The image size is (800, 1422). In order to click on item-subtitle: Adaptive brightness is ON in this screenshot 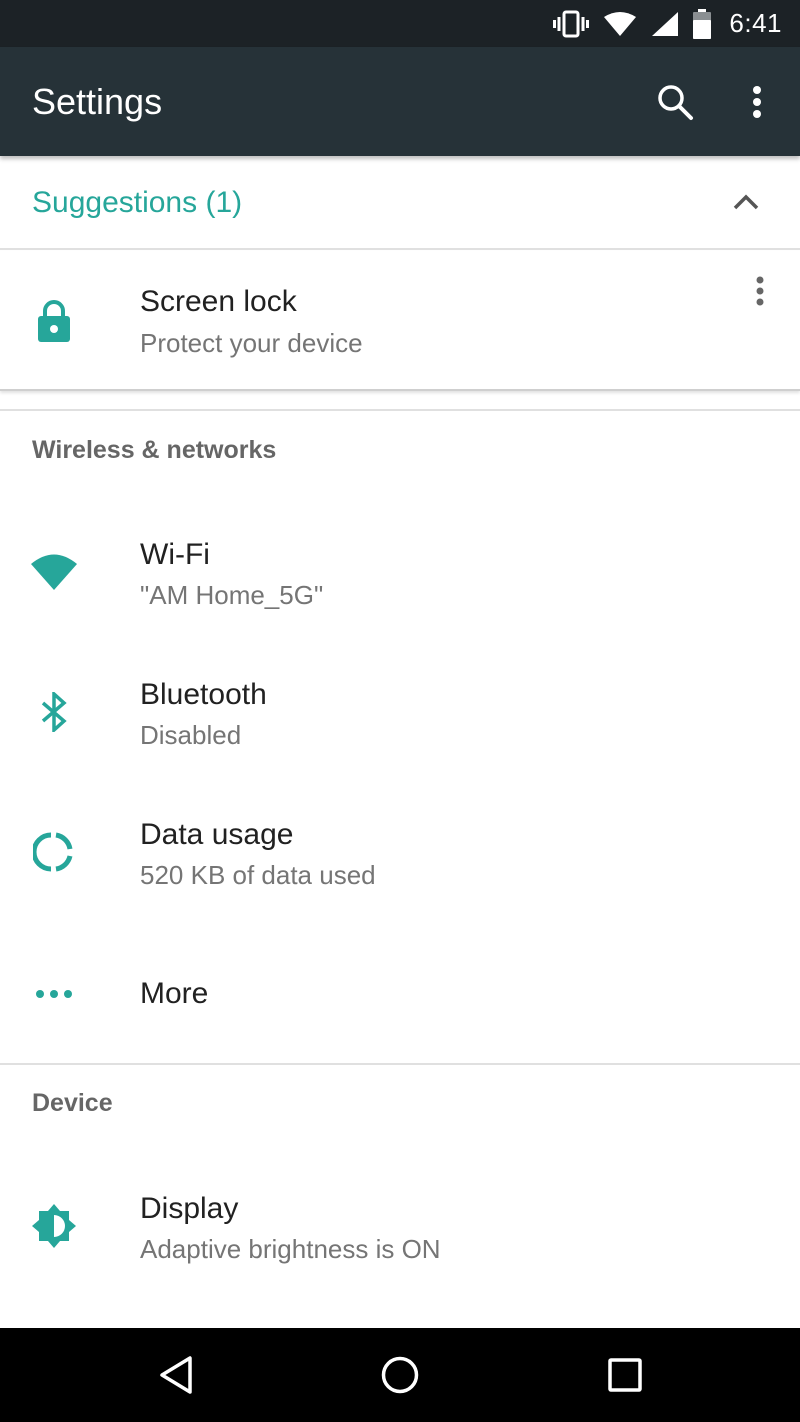, I will do `click(290, 1249)`.